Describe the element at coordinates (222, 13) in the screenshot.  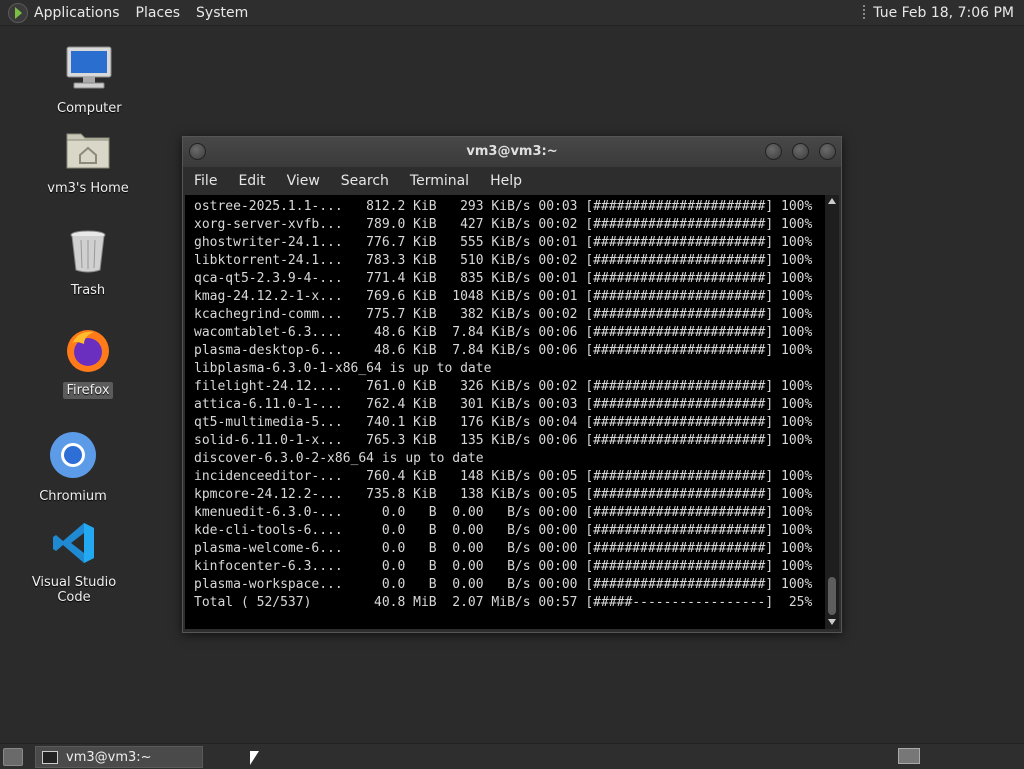
I see `menu-system: System` at that location.